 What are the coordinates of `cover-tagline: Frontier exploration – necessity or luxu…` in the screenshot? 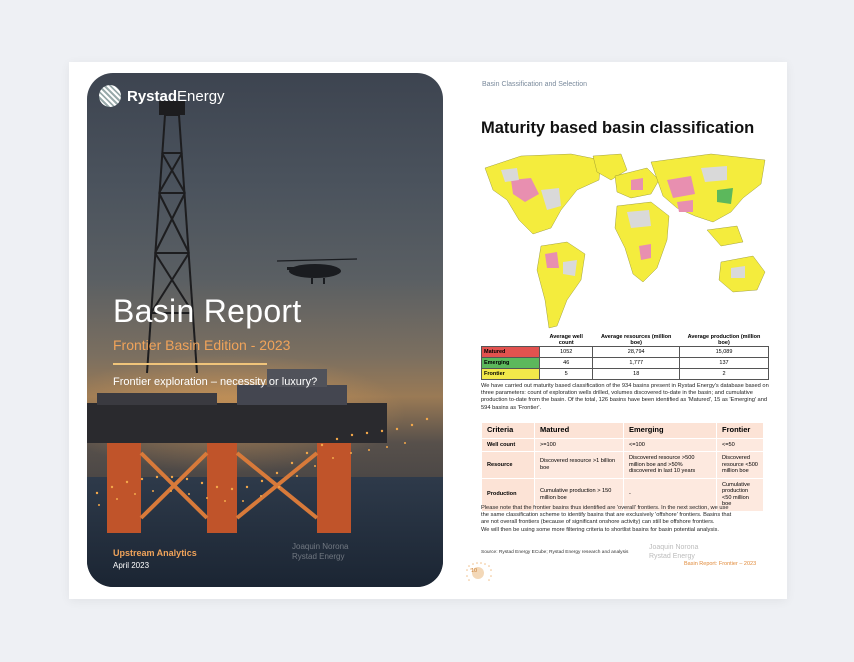 It's located at (215, 382).